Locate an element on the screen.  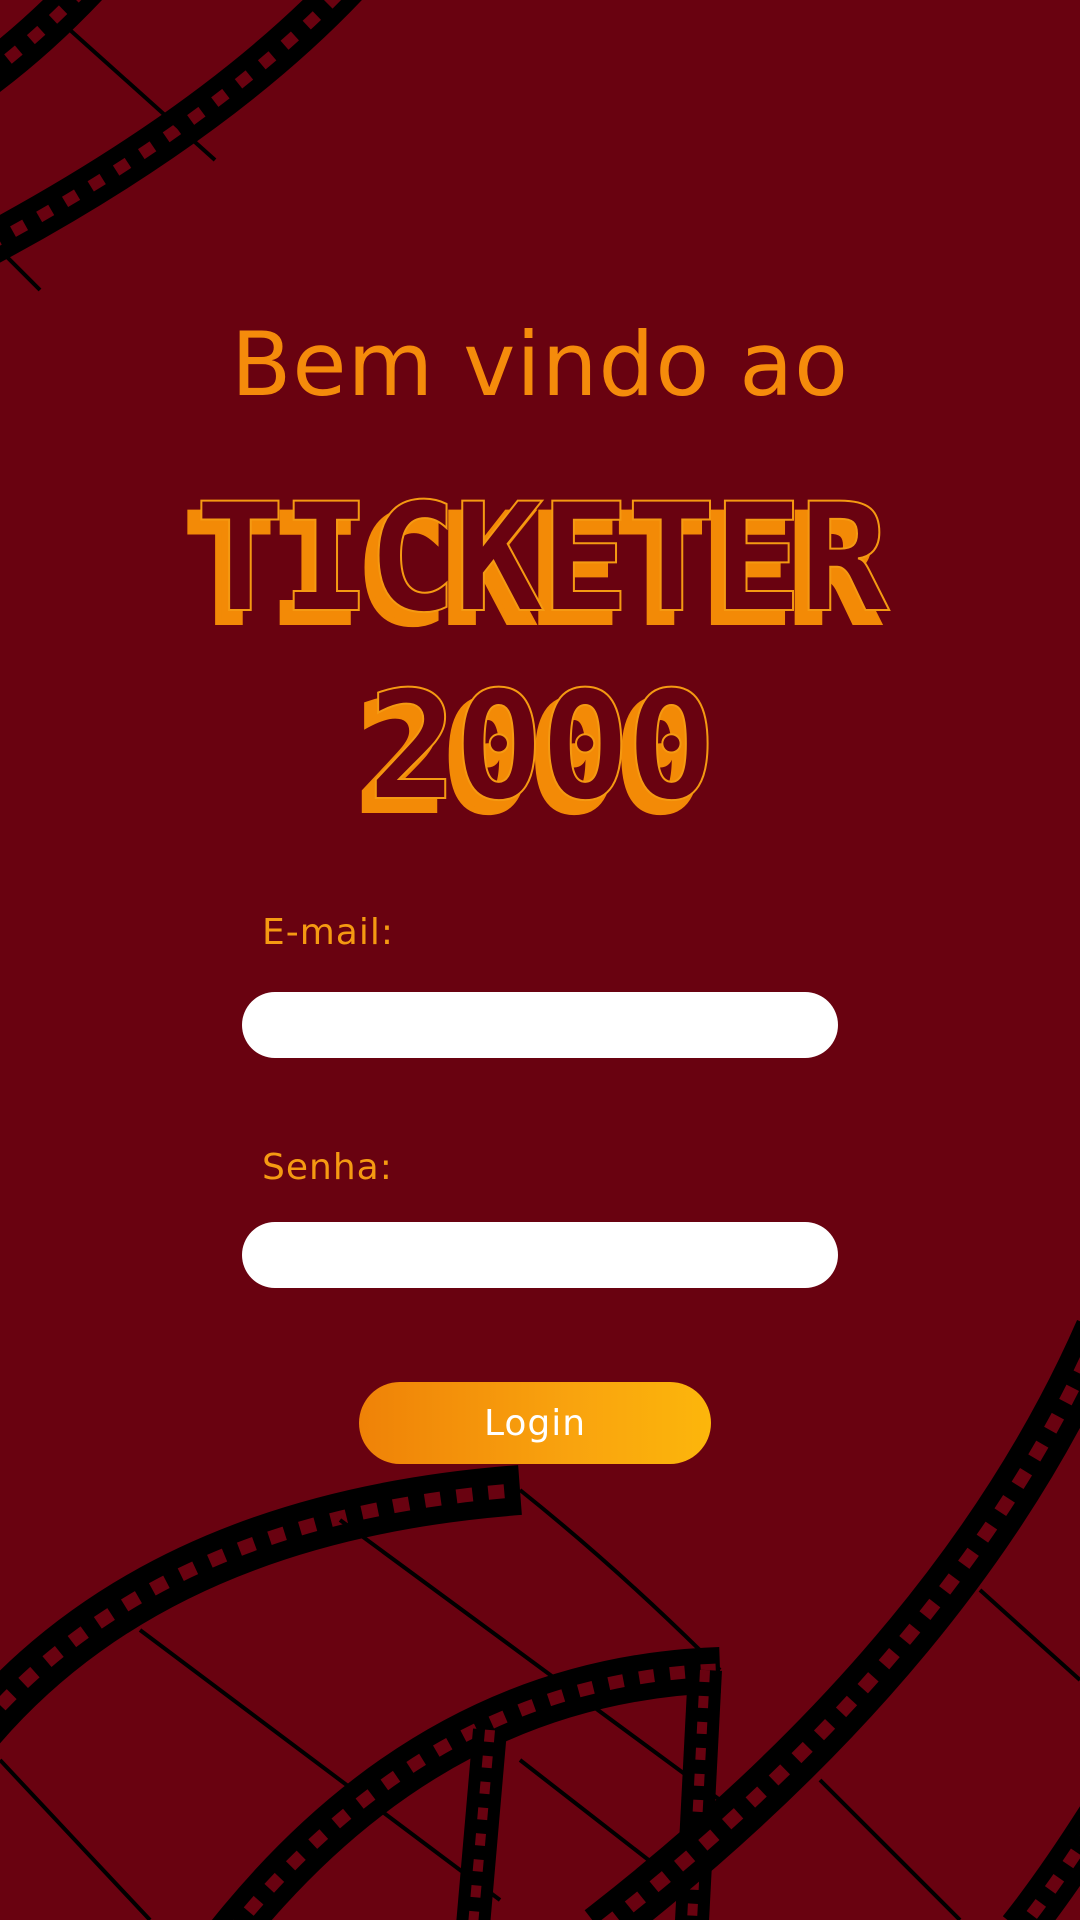
logo-line2: 2000 is located at coordinates (539, 747).